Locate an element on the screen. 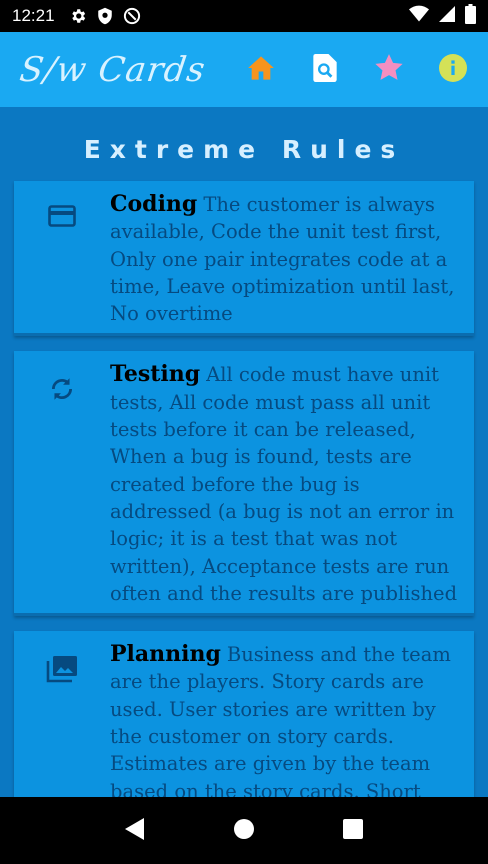 The width and height of the screenshot is (488, 864). home-icon is located at coordinates (261, 70).